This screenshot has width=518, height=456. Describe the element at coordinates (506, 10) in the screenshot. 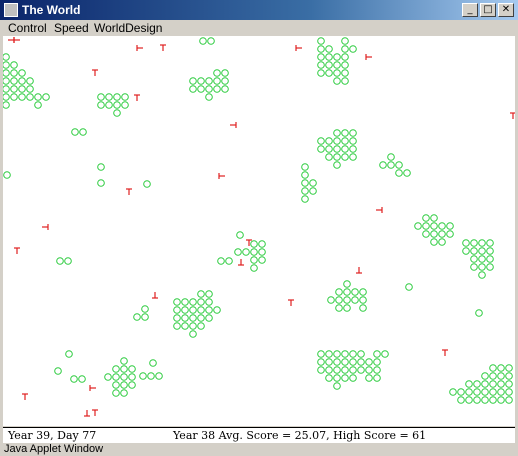

I see `close-button: ✕` at that location.